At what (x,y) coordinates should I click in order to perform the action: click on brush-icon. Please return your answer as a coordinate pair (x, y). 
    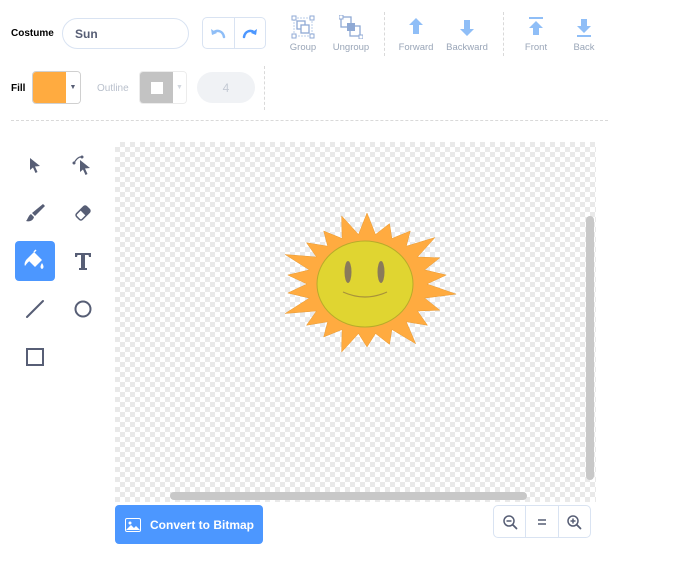
    Looking at the image, I should click on (35, 213).